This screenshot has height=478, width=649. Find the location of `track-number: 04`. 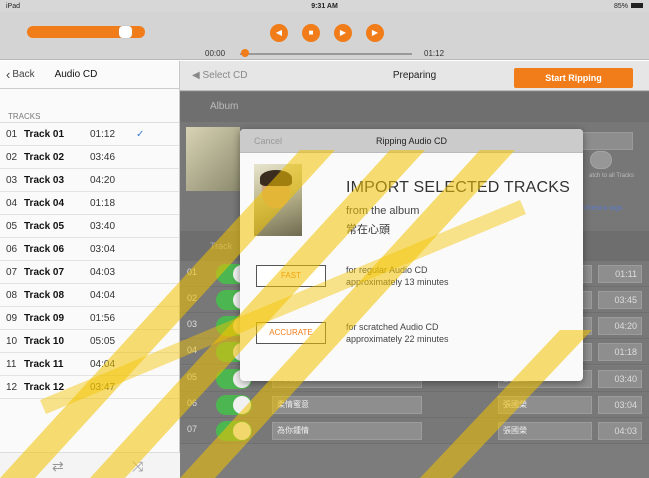

track-number: 04 is located at coordinates (12, 203).